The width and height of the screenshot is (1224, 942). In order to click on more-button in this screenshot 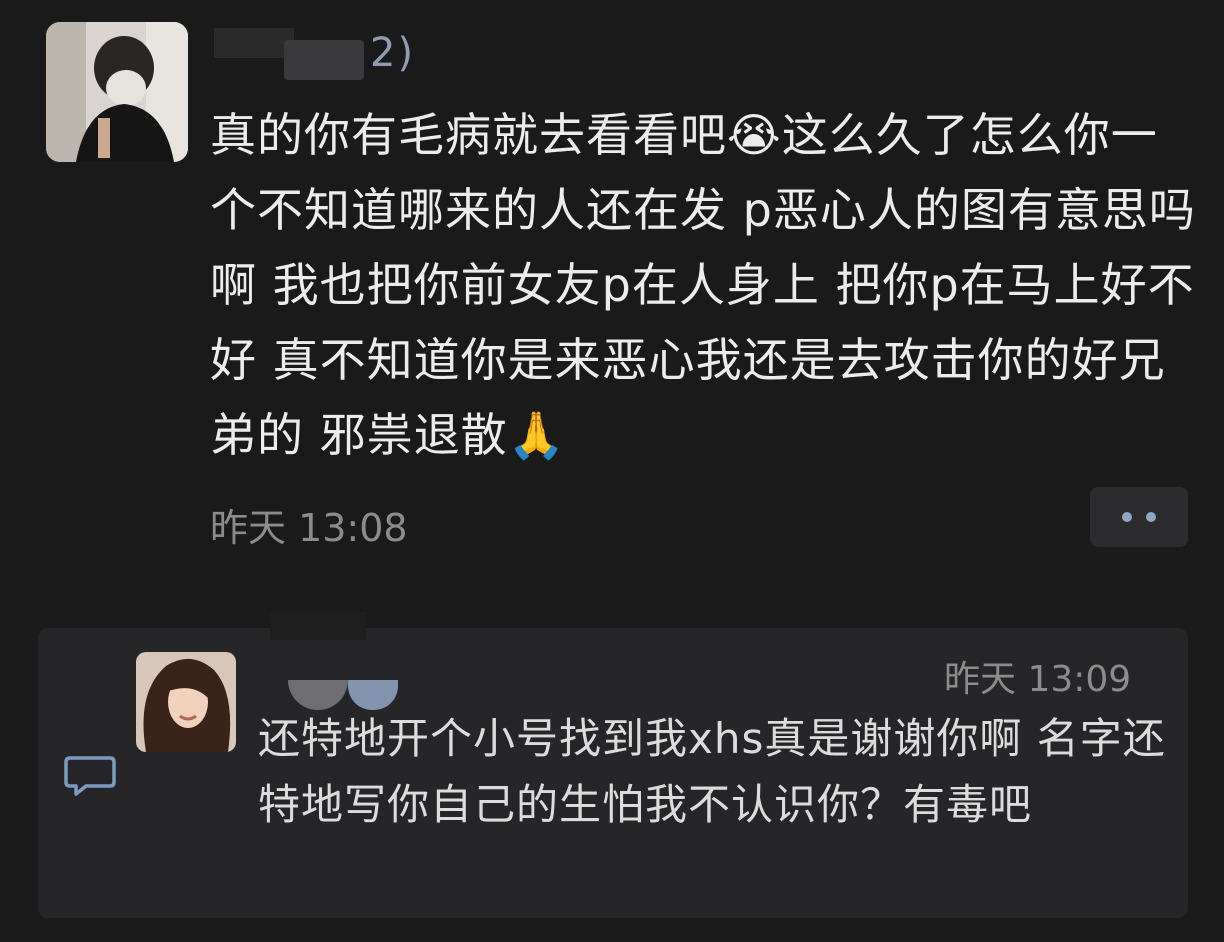, I will do `click(1139, 517)`.